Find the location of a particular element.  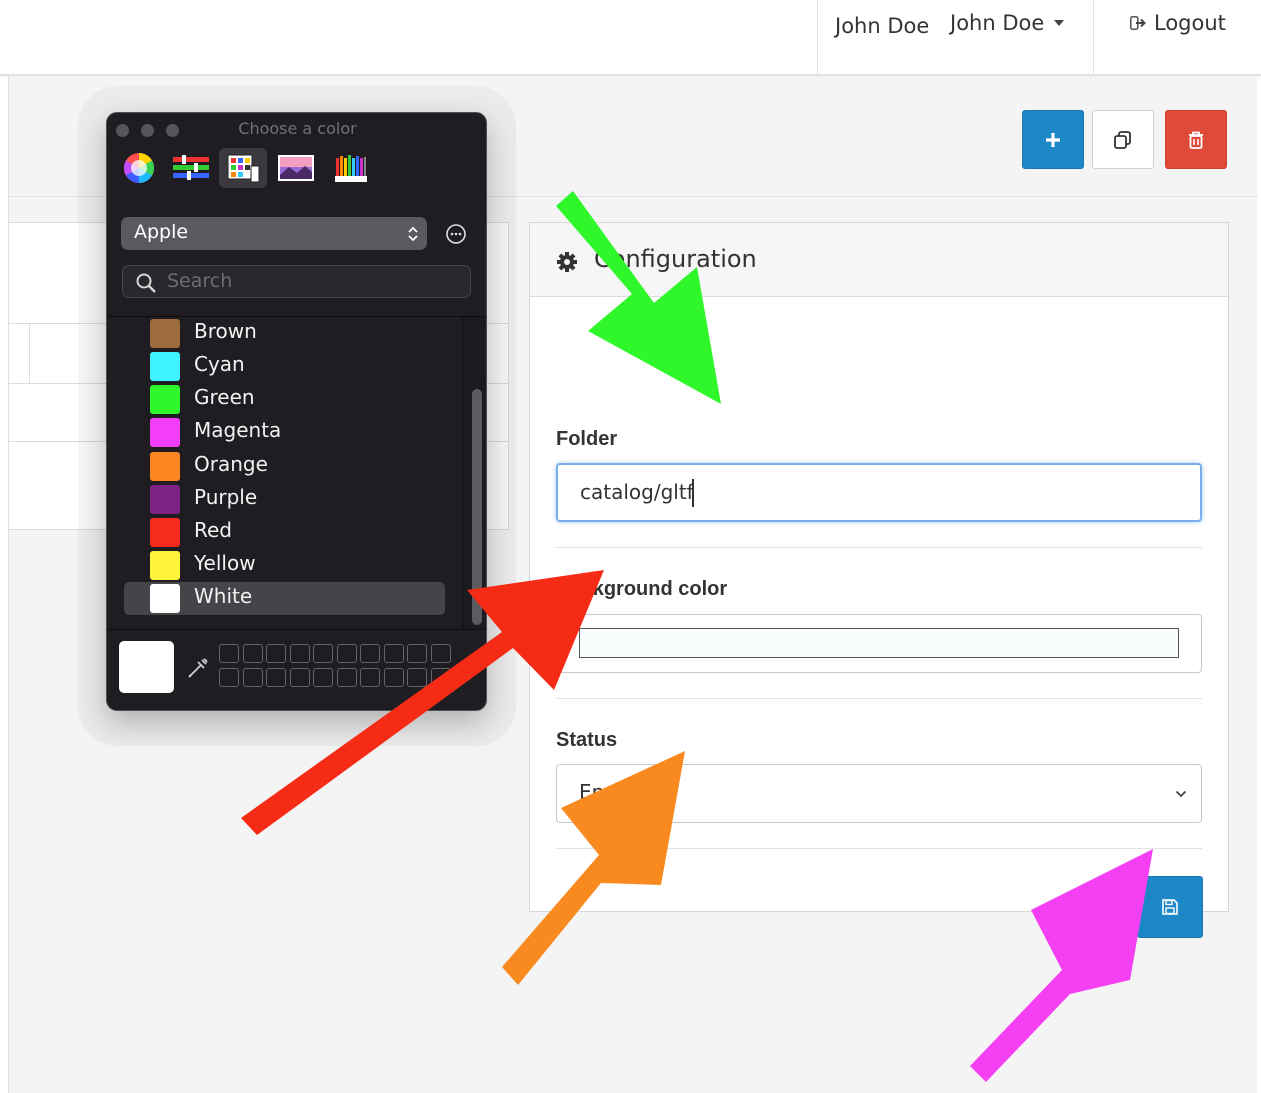

color-item-purple: Purple is located at coordinates (284, 499).